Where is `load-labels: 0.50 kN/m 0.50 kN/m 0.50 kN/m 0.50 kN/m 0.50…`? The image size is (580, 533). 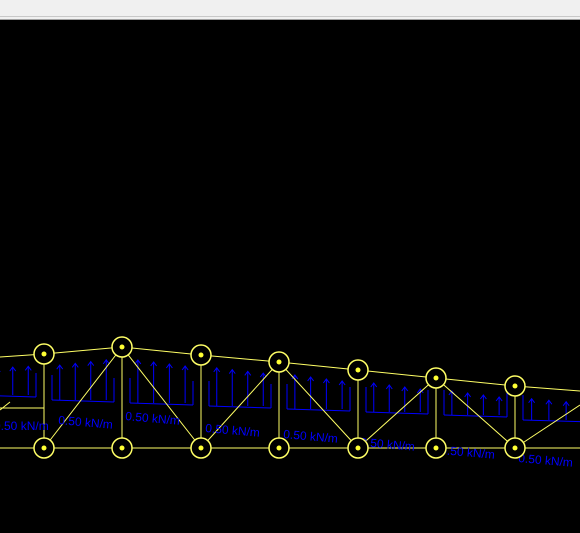 load-labels: 0.50 kN/m 0.50 kN/m 0.50 kN/m 0.50 kN/m 0.50… is located at coordinates (286, 439).